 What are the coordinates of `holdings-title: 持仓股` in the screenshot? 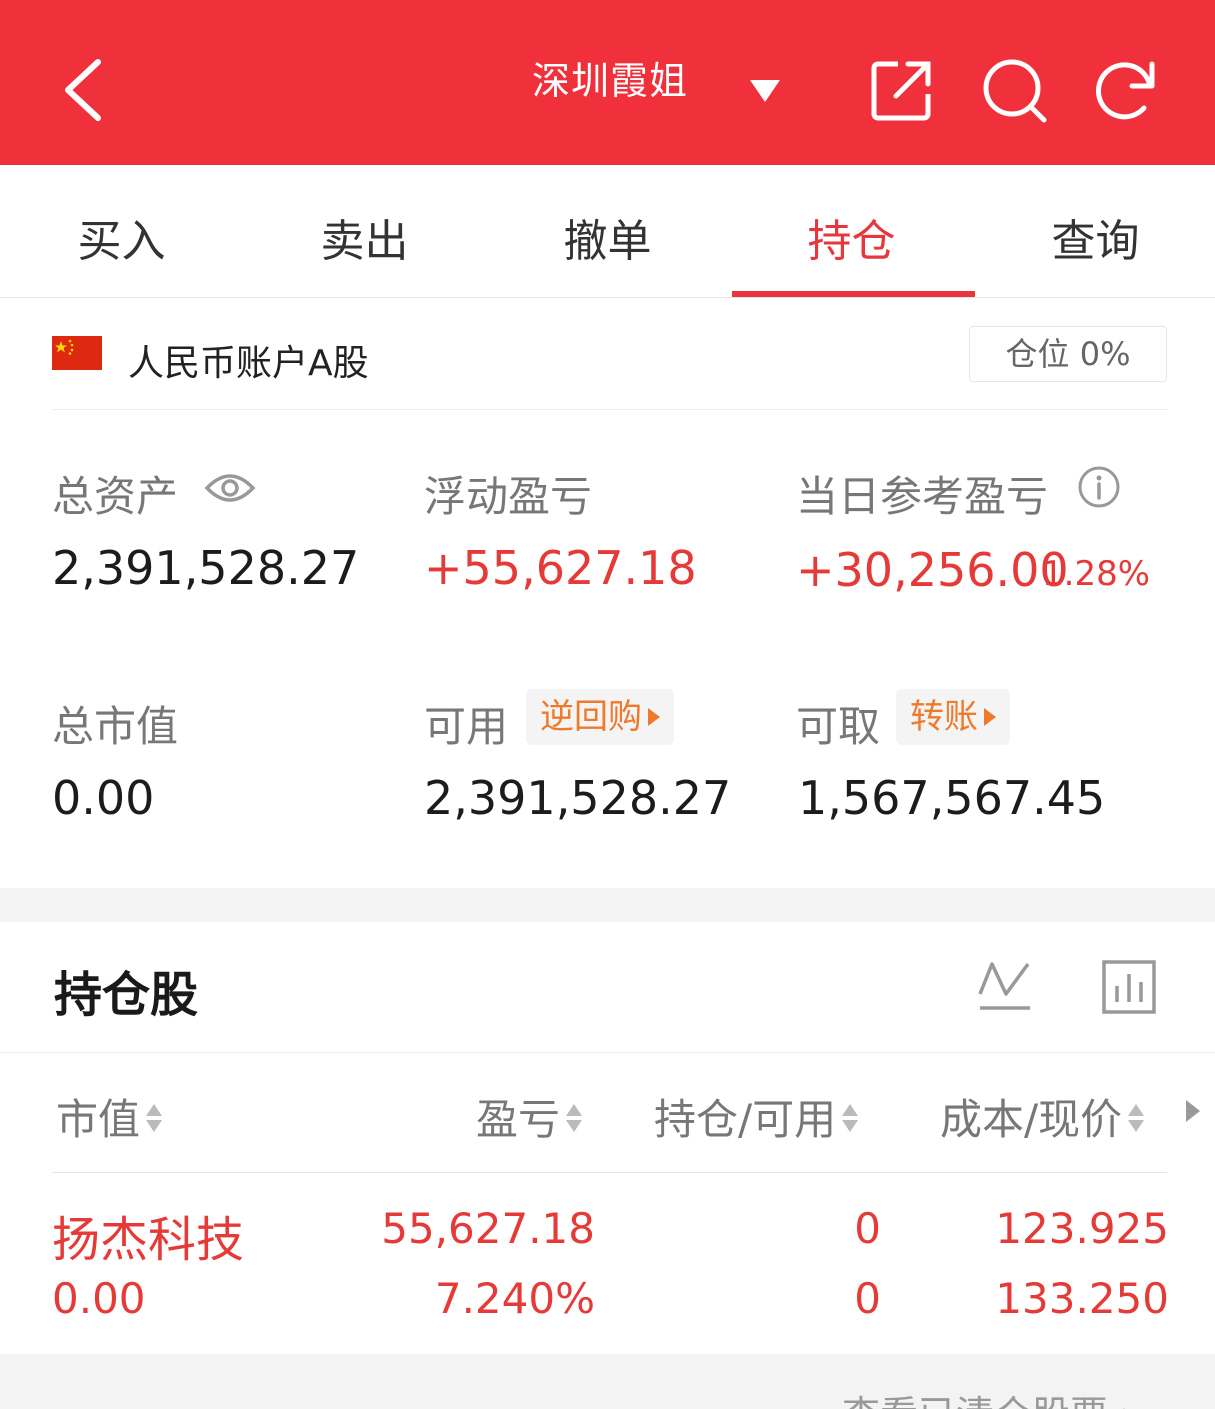 It's located at (126, 995).